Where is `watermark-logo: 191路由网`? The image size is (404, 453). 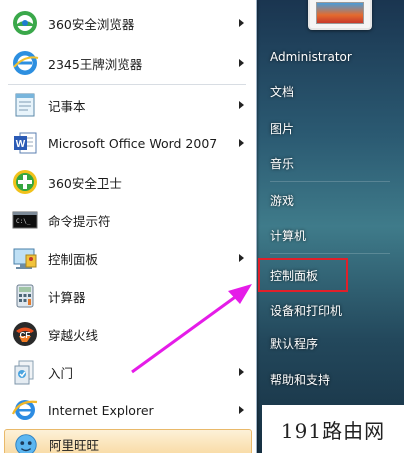
watermark-logo: 191路由网 is located at coordinates (333, 429).